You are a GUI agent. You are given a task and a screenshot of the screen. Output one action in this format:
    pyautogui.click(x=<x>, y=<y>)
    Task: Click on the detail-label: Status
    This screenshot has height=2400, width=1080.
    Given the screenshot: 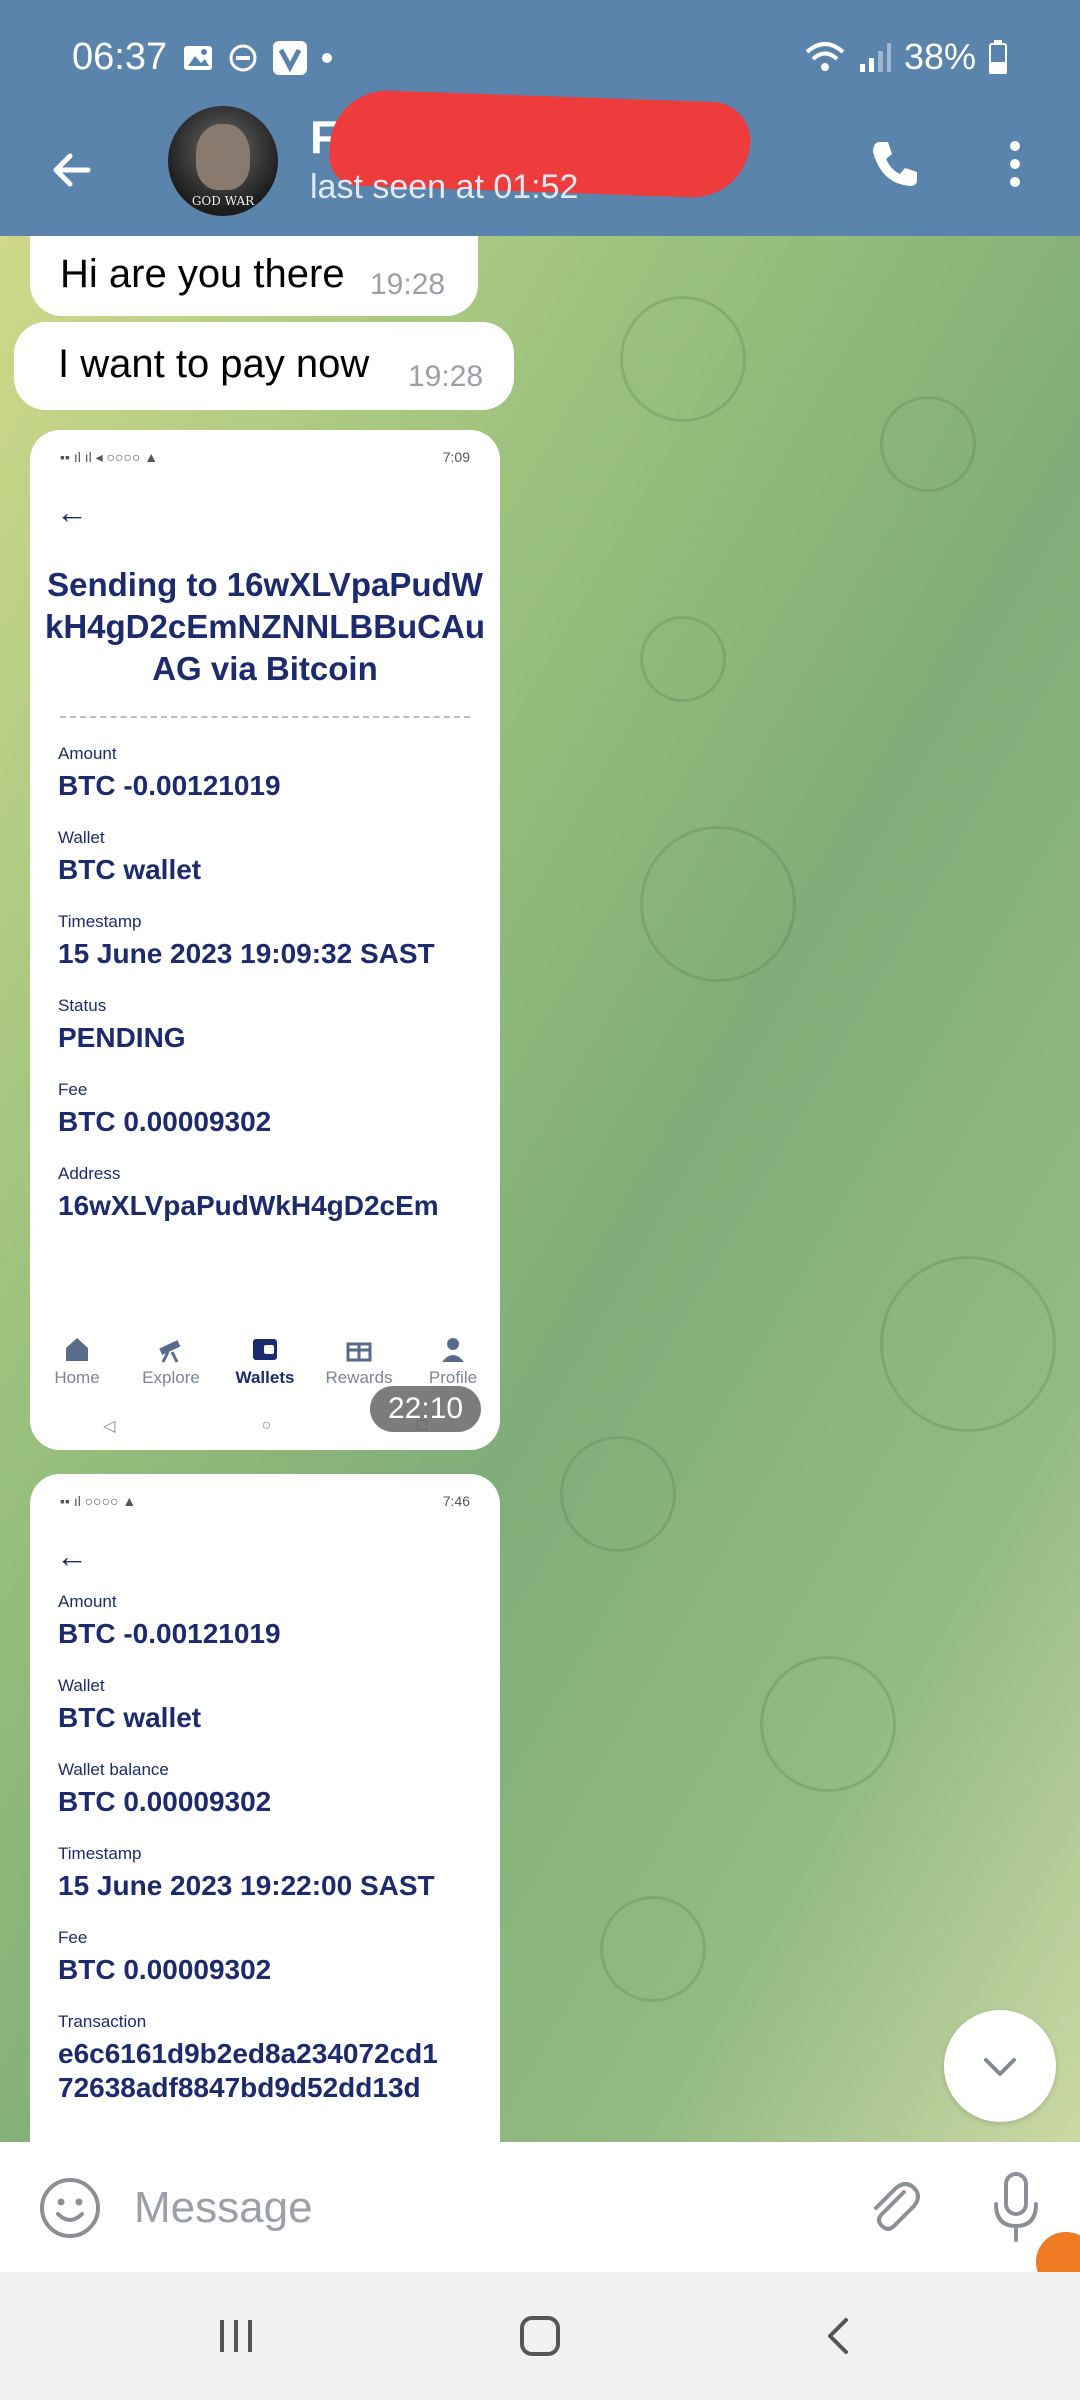 What is the action you would take?
    pyautogui.click(x=82, y=1005)
    